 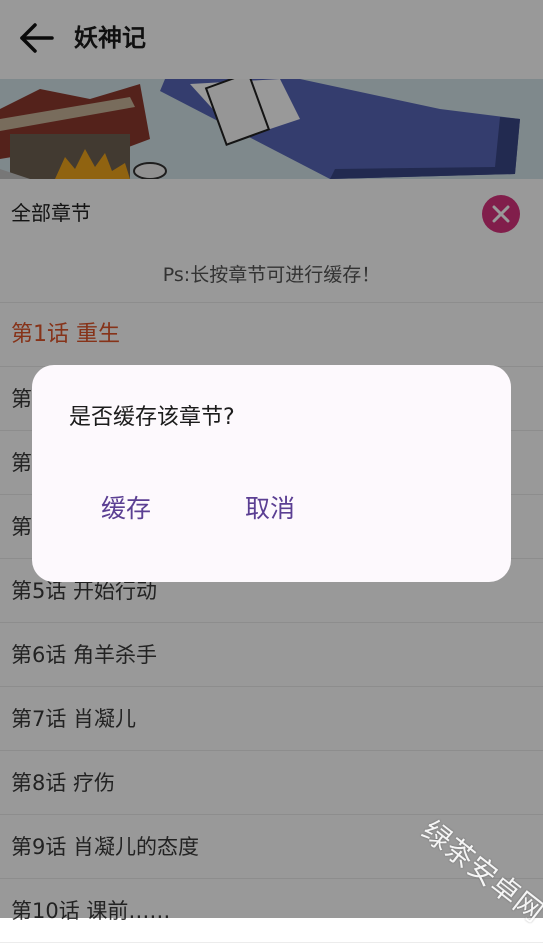 What do you see at coordinates (126, 509) in the screenshot?
I see `cache-button: 缓存` at bounding box center [126, 509].